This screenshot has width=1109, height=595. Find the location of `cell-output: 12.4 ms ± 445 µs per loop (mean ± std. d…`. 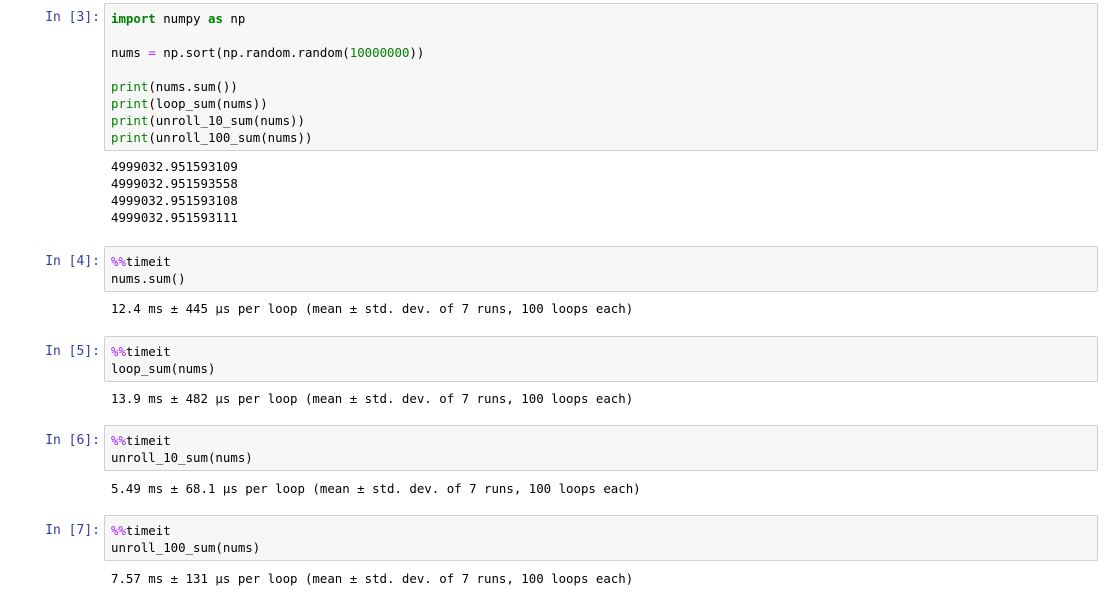

cell-output: 12.4 ms ± 445 µs per loop (mean ± std. d… is located at coordinates (606, 308).